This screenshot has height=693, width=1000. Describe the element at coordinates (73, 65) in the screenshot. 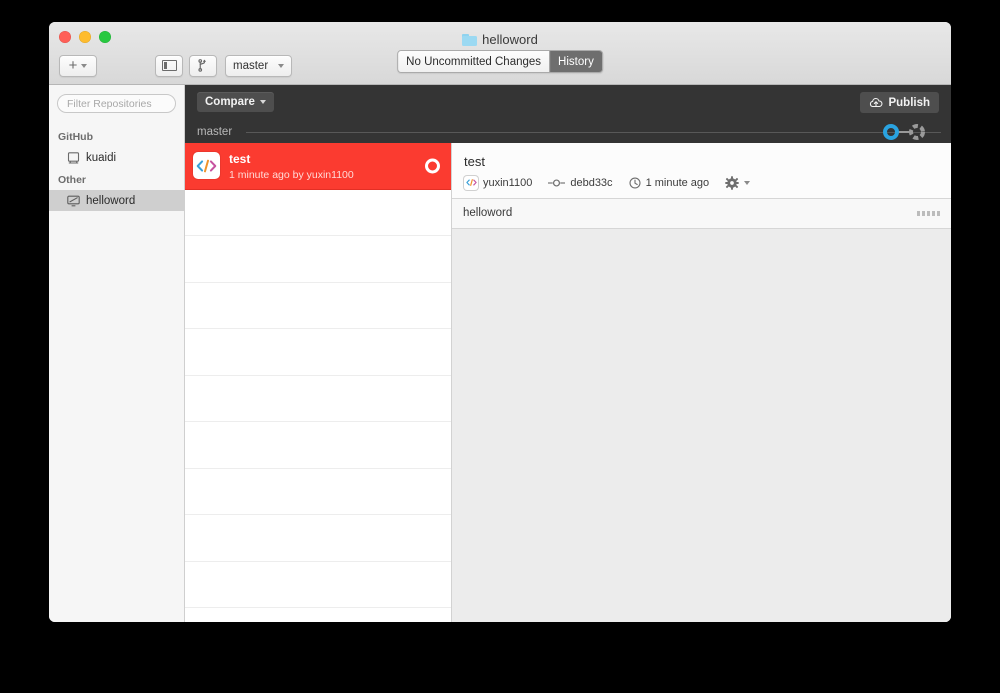

I see `plus-icon: +` at that location.